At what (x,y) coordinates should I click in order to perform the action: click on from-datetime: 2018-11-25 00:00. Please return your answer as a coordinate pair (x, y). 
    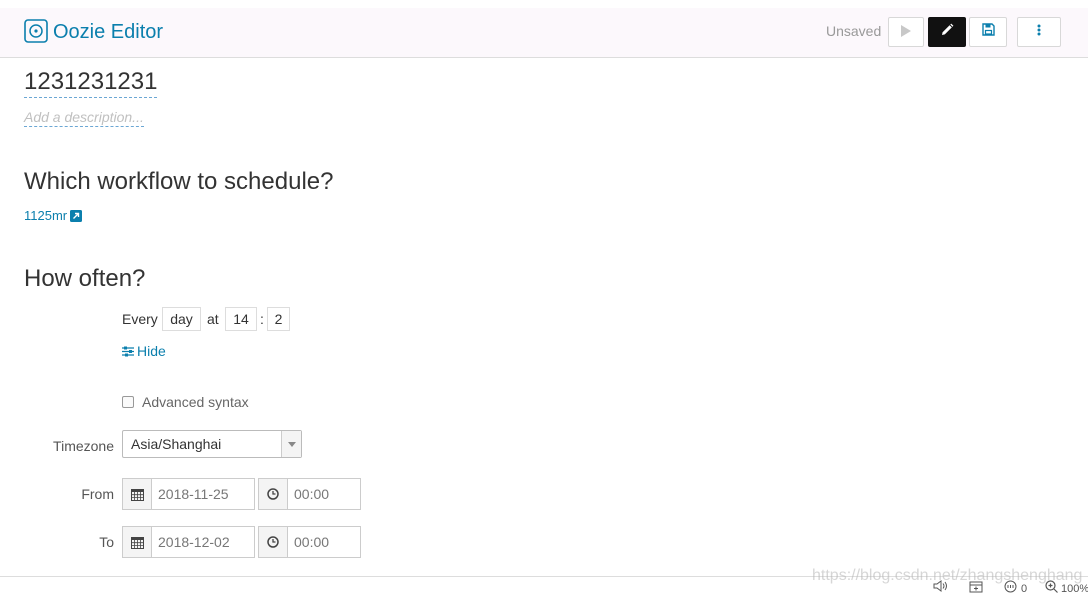
    Looking at the image, I should click on (241, 494).